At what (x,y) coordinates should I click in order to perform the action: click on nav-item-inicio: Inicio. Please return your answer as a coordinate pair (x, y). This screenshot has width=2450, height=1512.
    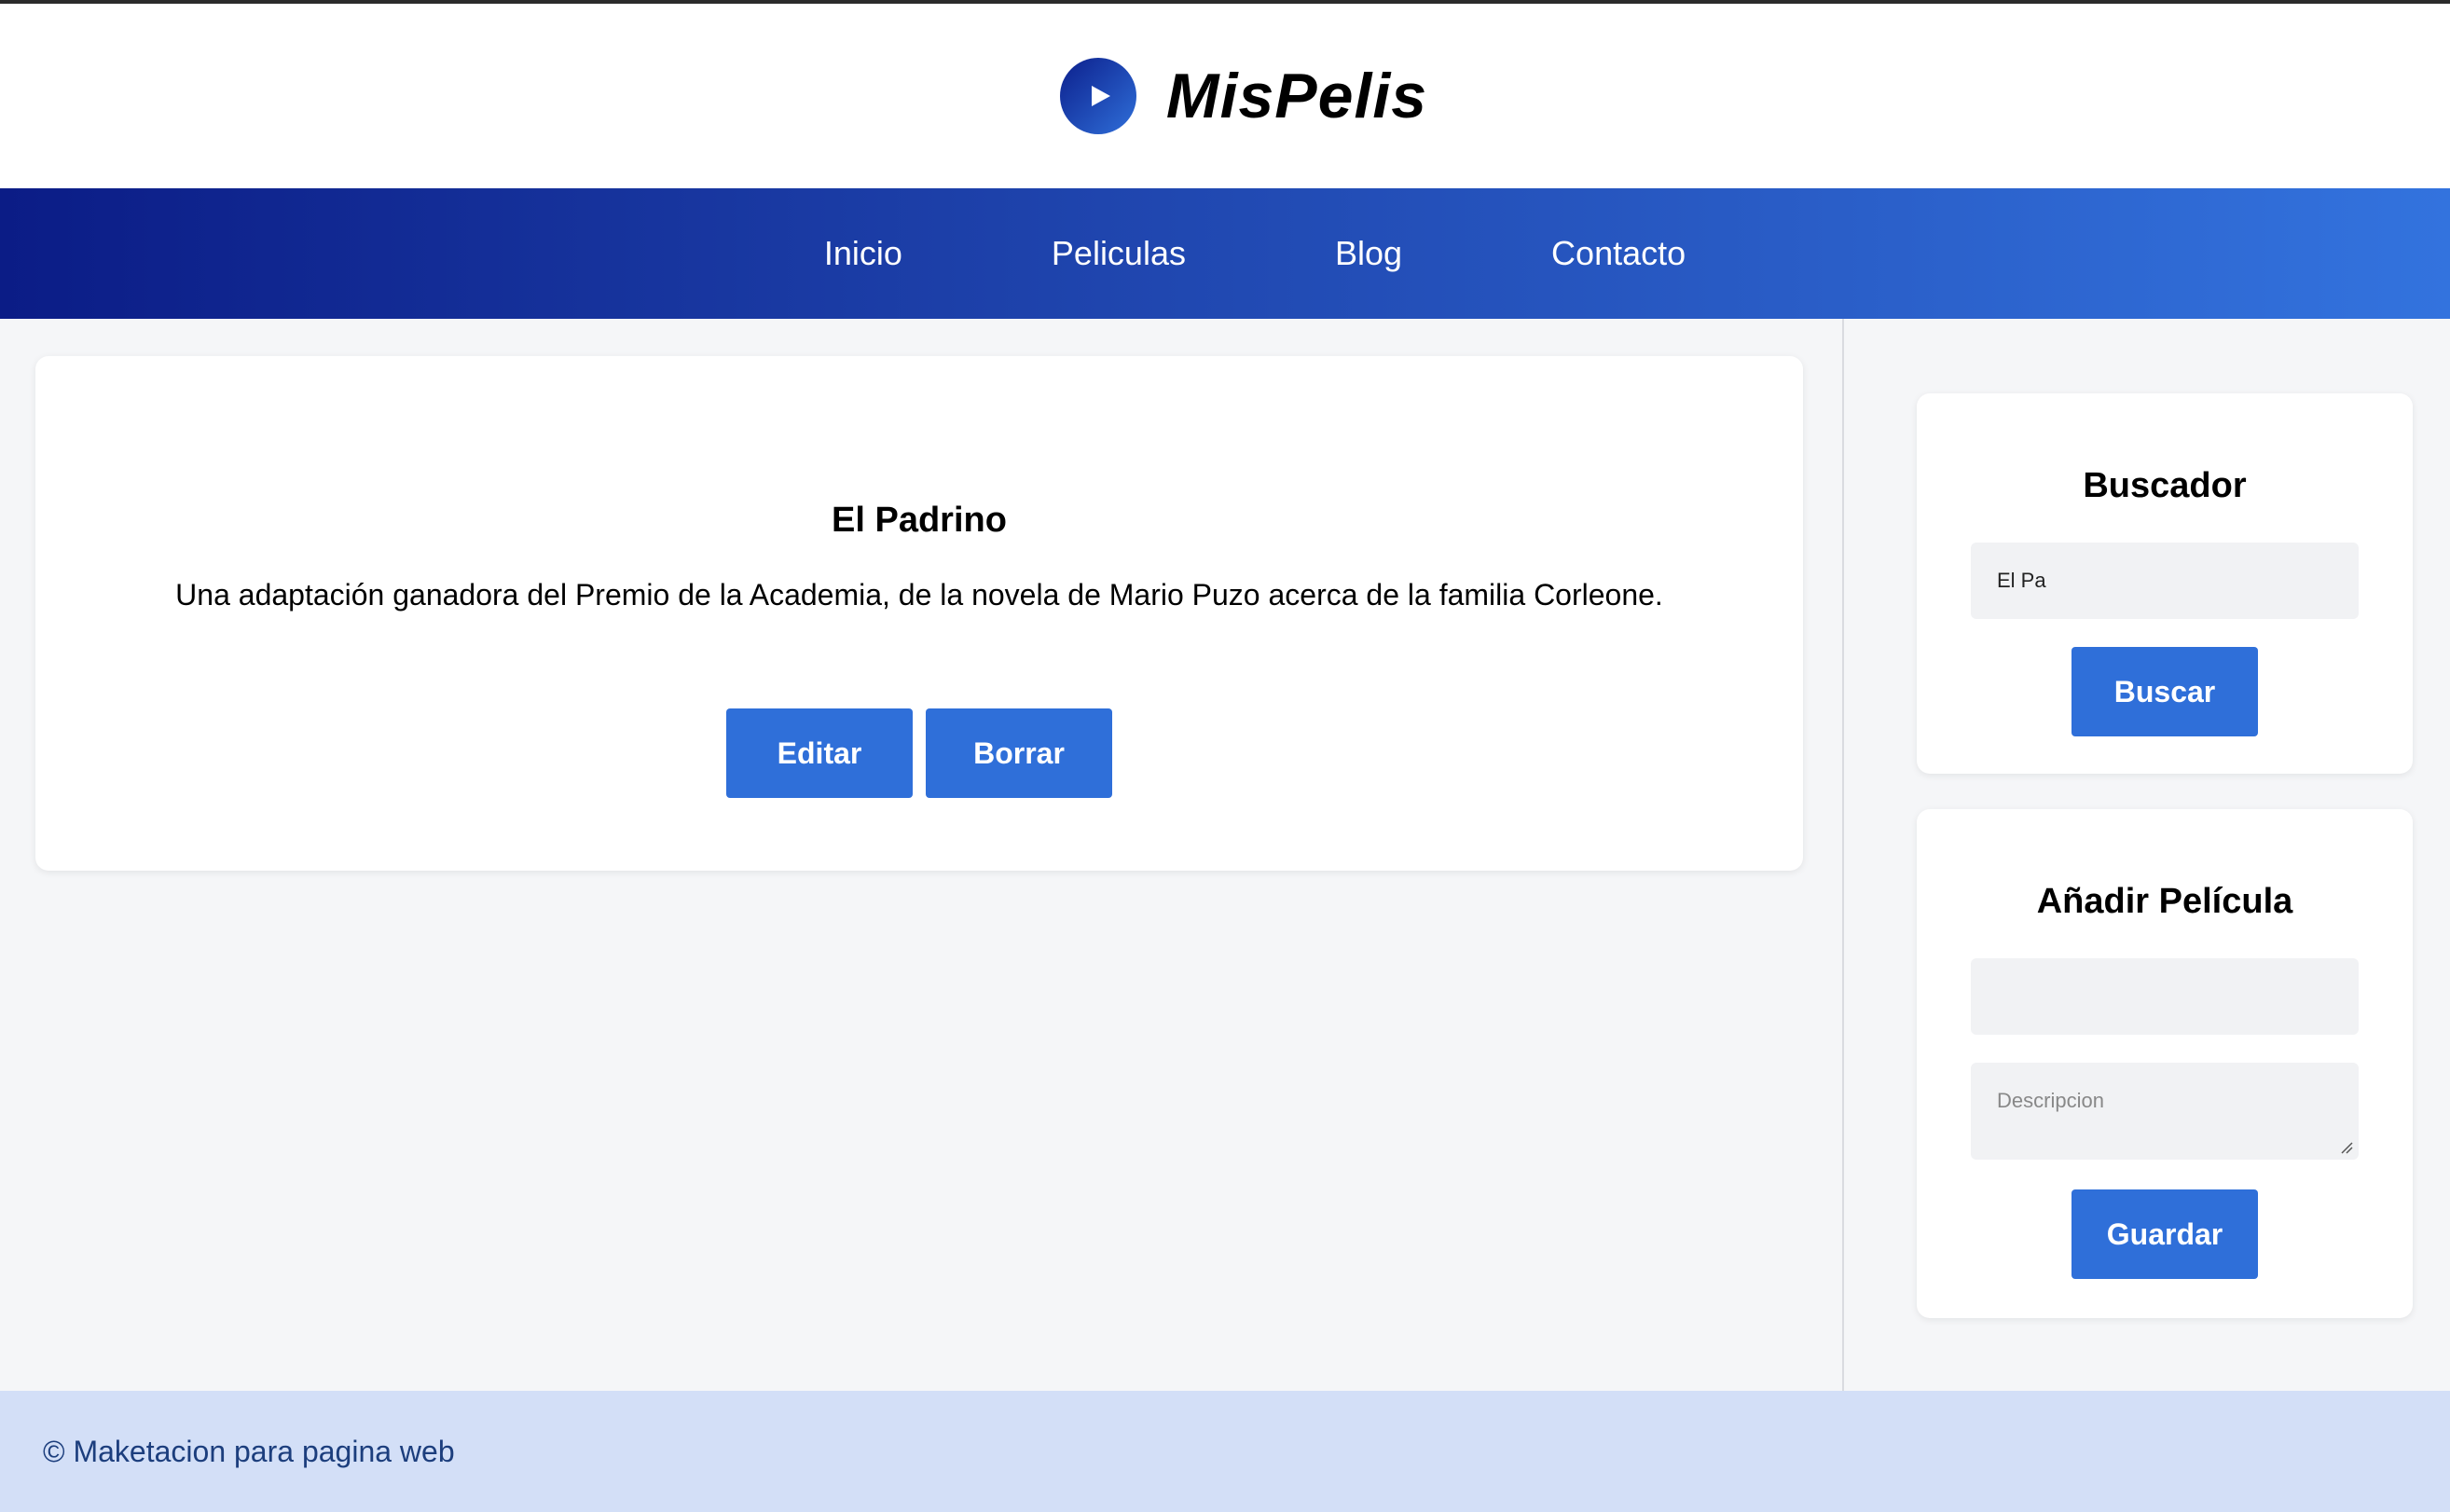
    Looking at the image, I should click on (863, 253).